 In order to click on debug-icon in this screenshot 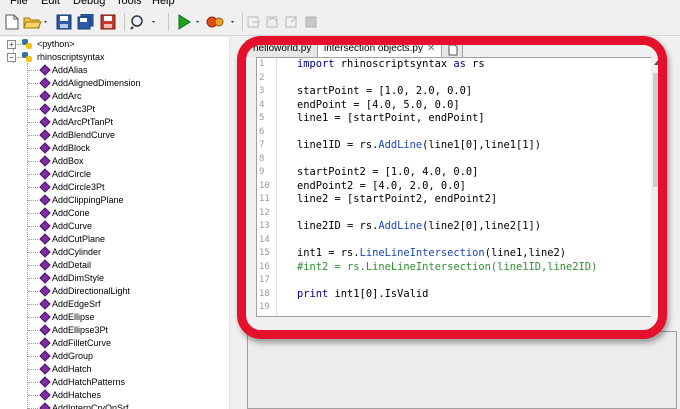, I will do `click(222, 22)`.